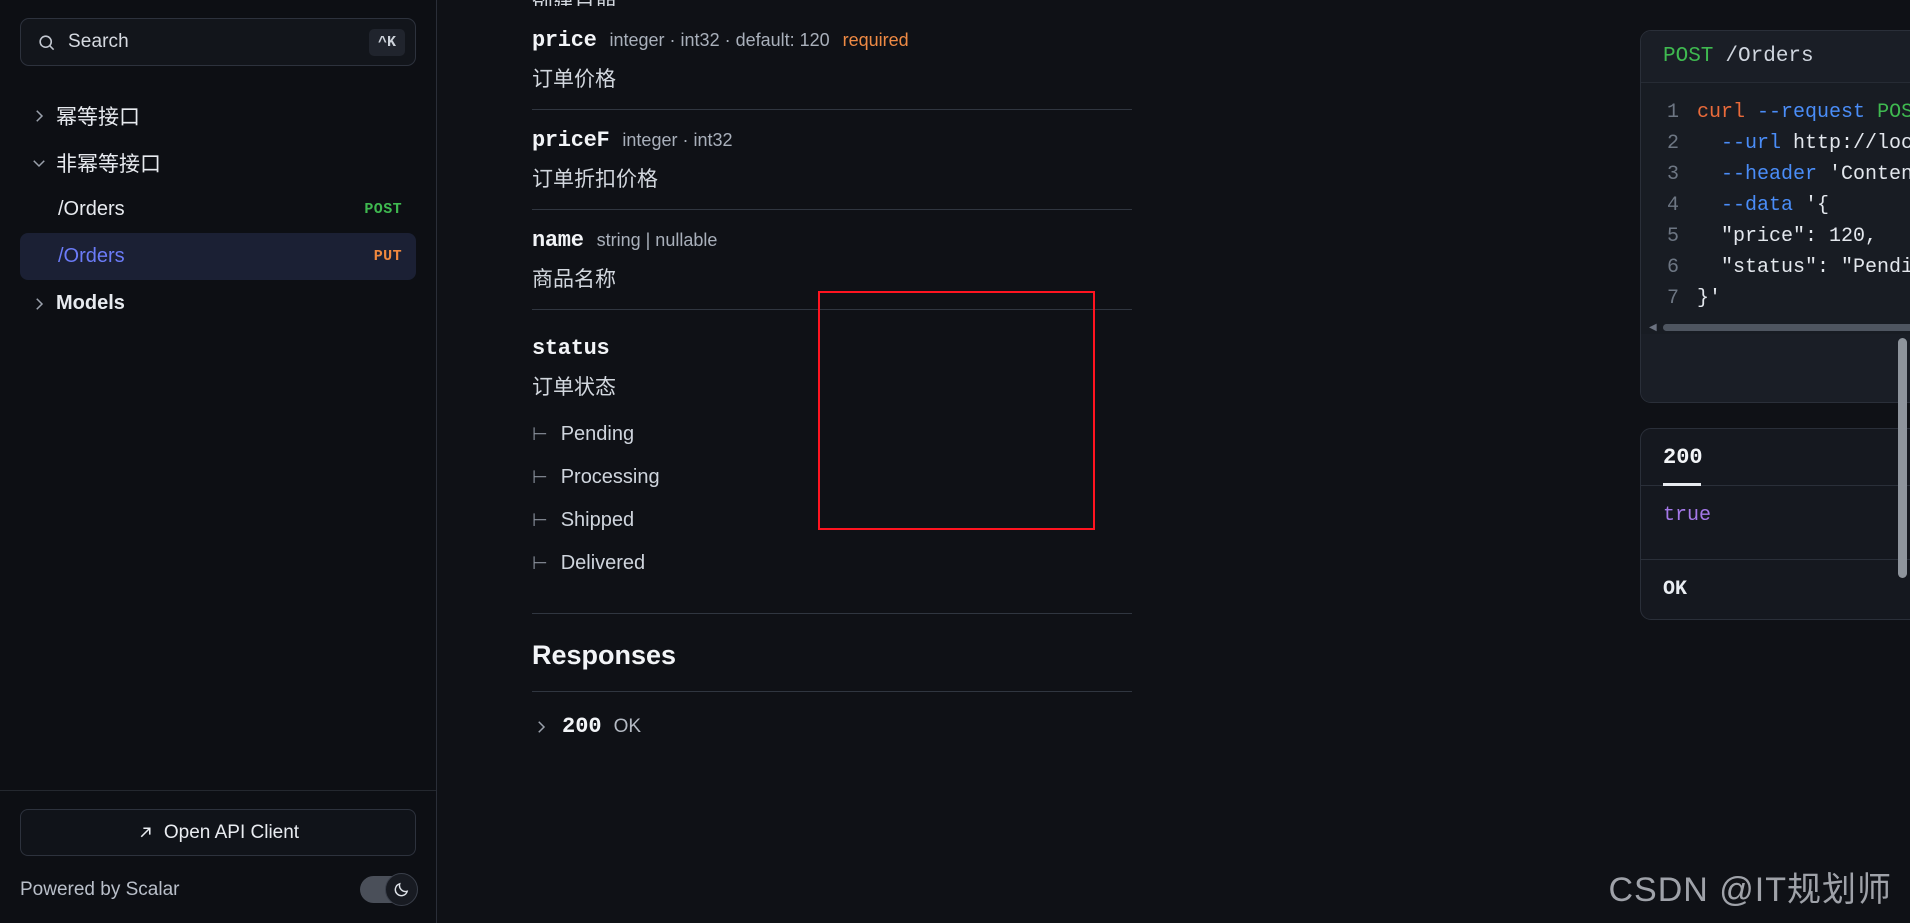 This screenshot has height=923, width=1910. I want to click on arrow-up-right-icon, so click(145, 832).